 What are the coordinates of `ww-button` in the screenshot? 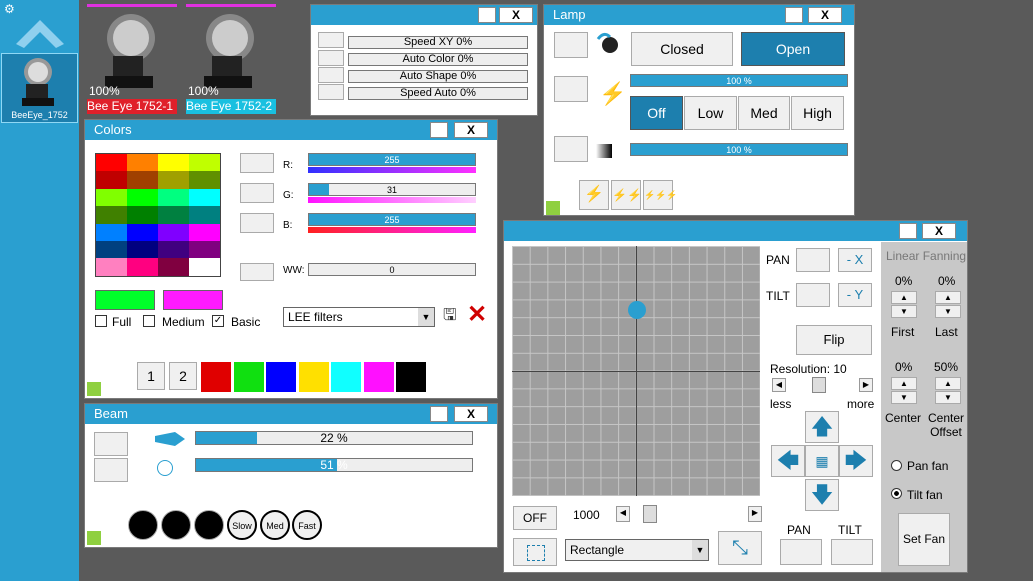 It's located at (257, 272).